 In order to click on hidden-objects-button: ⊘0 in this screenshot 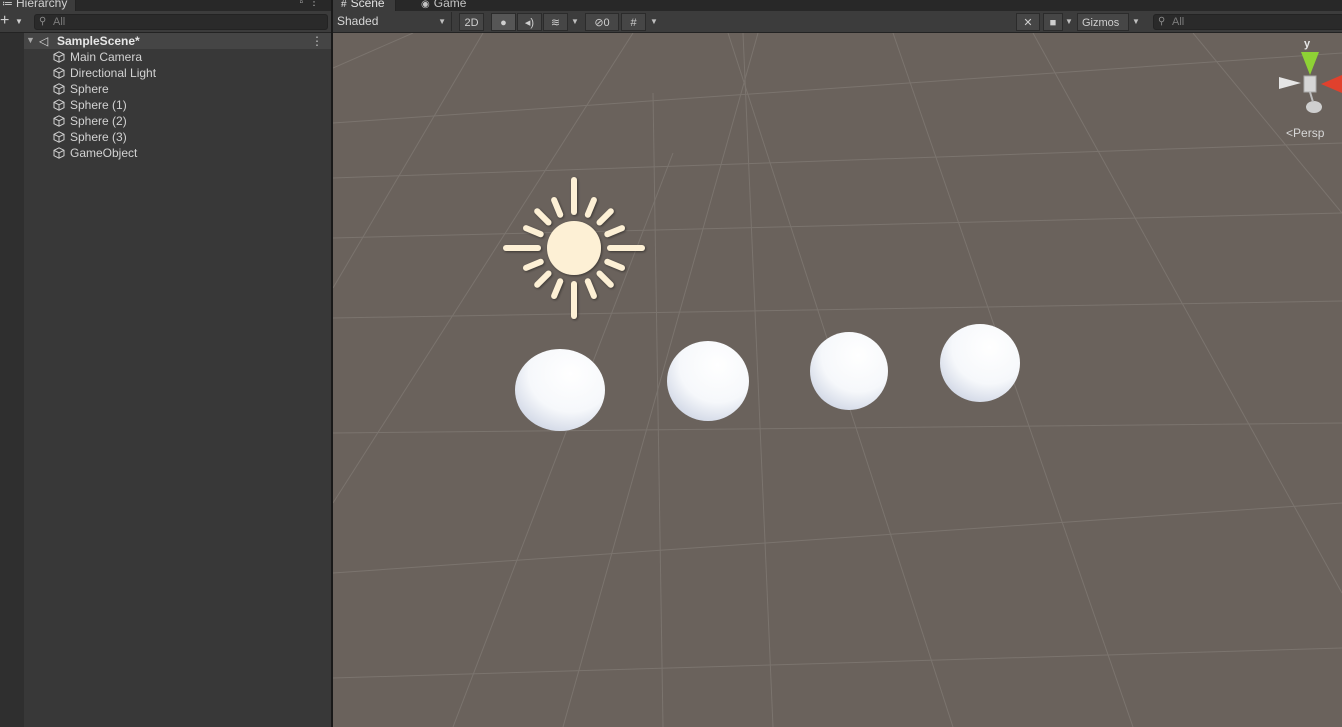, I will do `click(602, 22)`.